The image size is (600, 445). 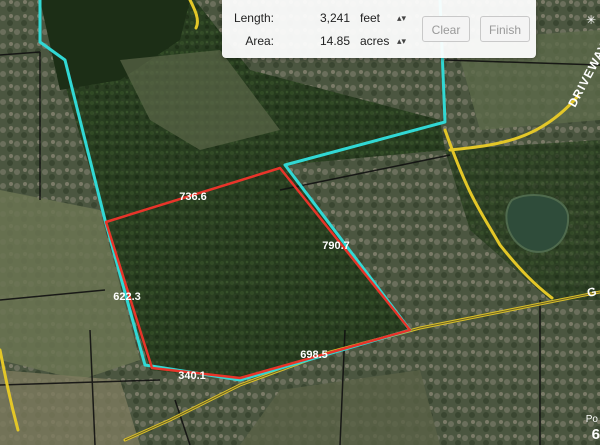 What do you see at coordinates (253, 18) in the screenshot?
I see `length-label: Length:` at bounding box center [253, 18].